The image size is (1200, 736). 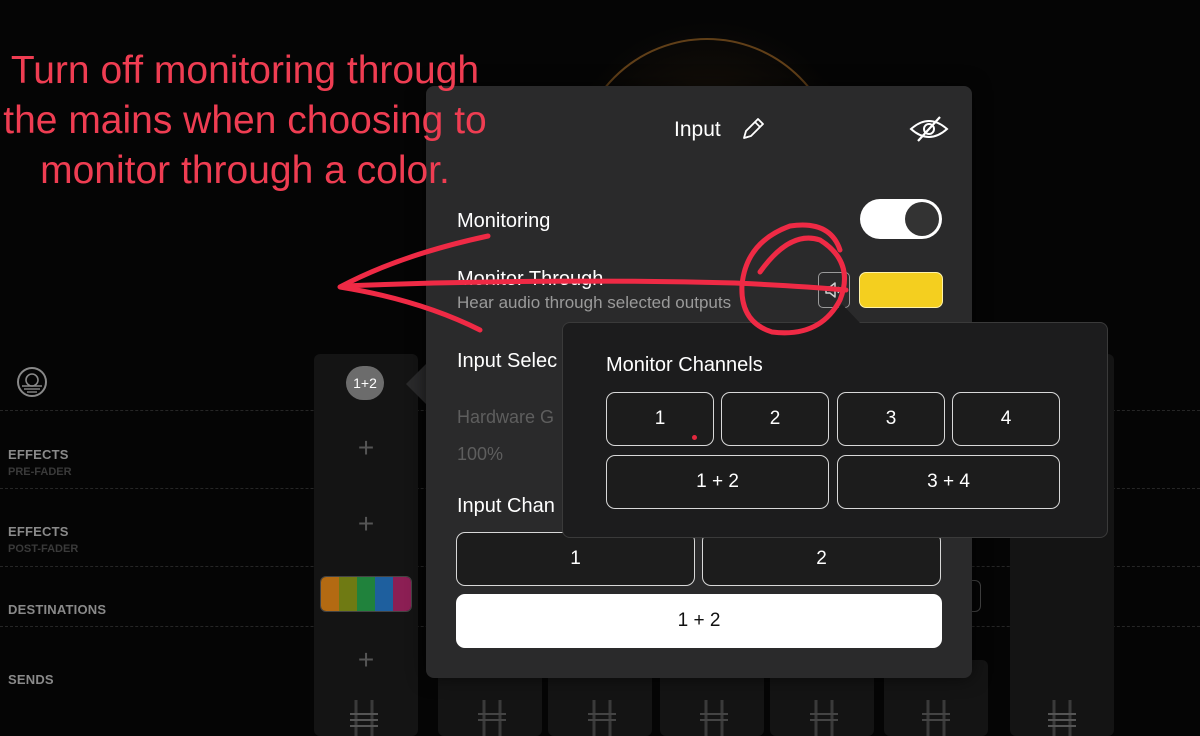 What do you see at coordinates (660, 419) in the screenshot?
I see `monitor-channel-1-button: 1` at bounding box center [660, 419].